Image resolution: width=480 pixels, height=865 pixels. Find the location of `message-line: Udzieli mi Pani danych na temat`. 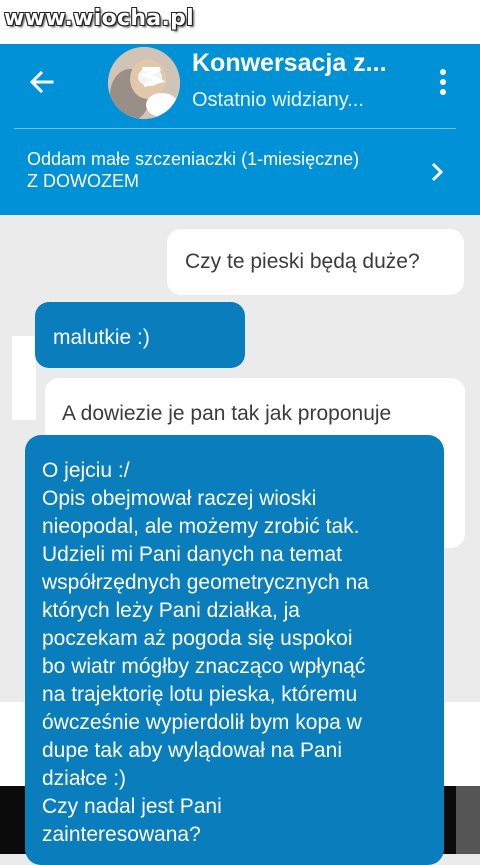

message-line: Udzieli mi Pani danych na temat is located at coordinates (192, 554).